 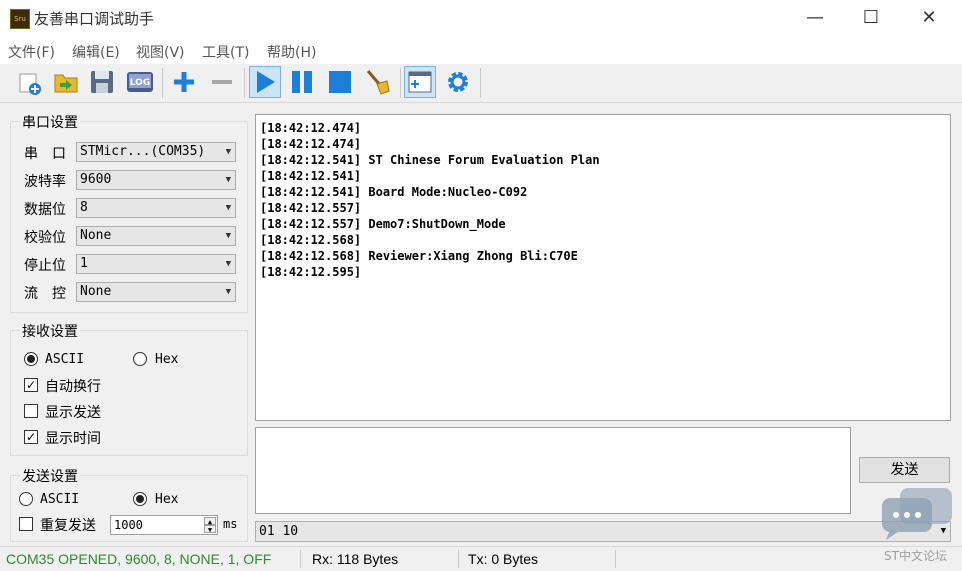 What do you see at coordinates (160, 52) in the screenshot?
I see `menu-view: 视图(V)` at bounding box center [160, 52].